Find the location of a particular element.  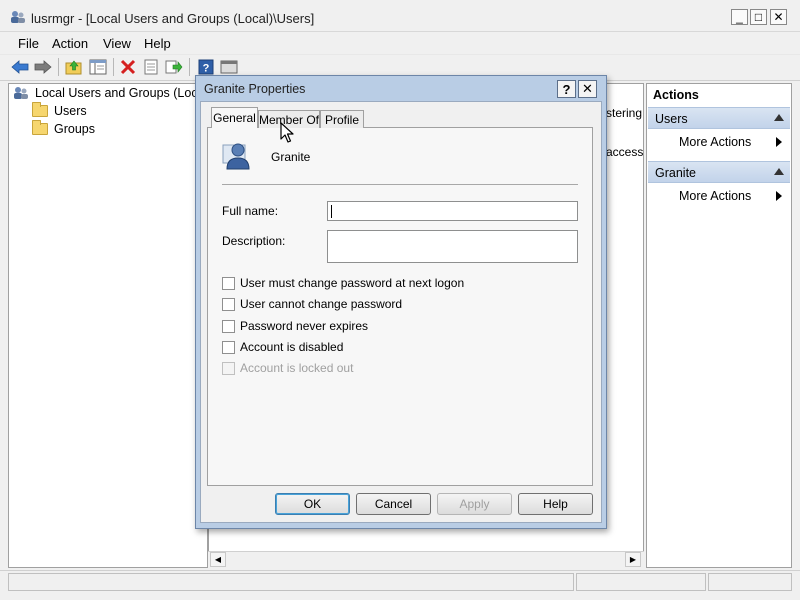

help-icon: ? is located at coordinates (206, 67).